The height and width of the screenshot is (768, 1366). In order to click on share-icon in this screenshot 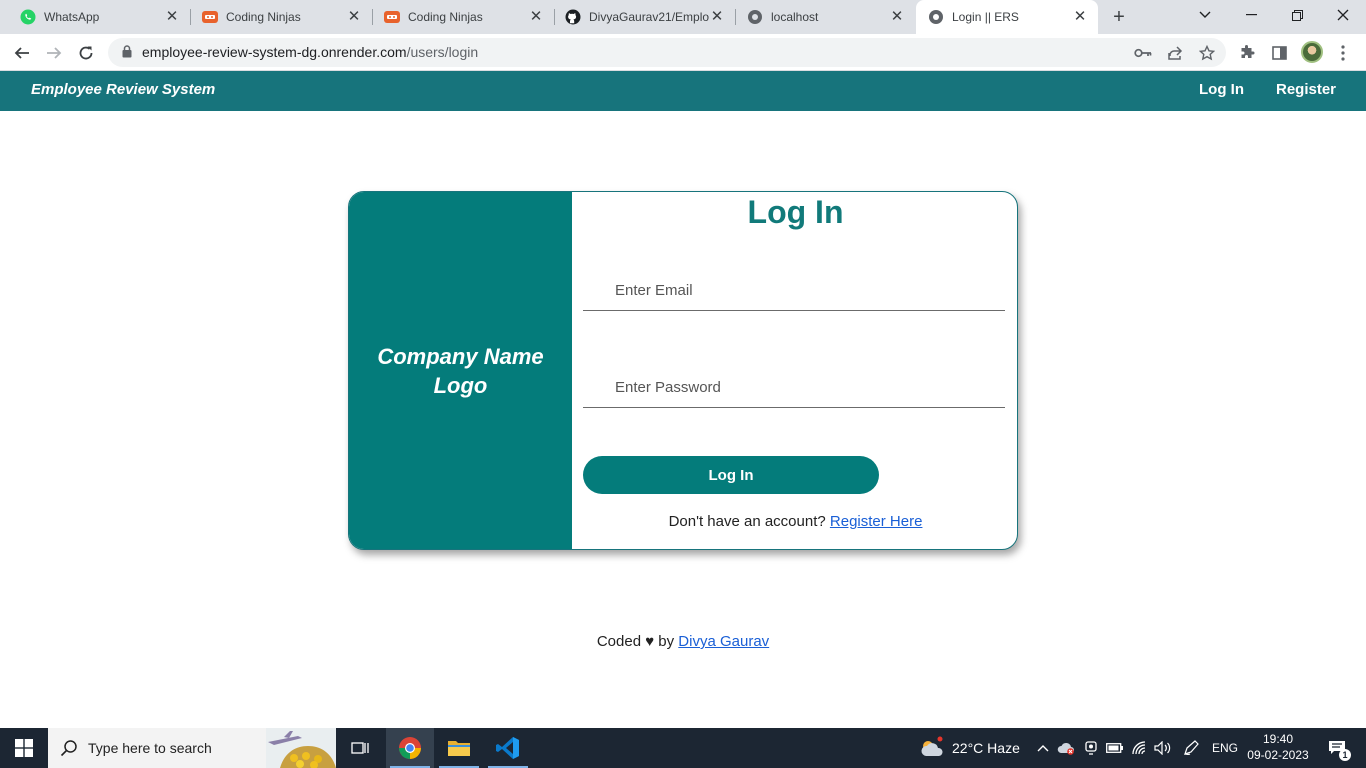, I will do `click(1175, 53)`.